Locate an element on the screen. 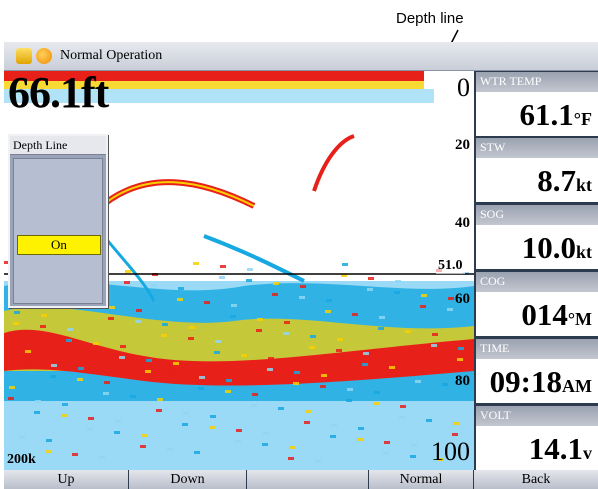 This screenshot has height=489, width=598. field-label: SOG is located at coordinates (537, 215).